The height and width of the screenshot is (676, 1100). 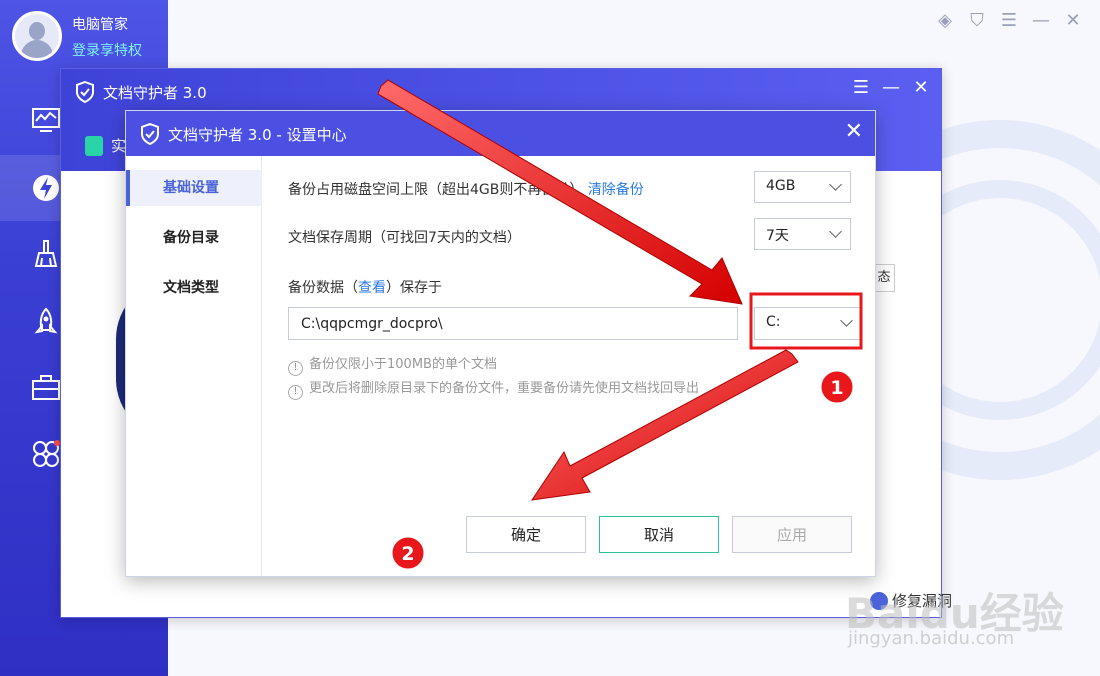 I want to click on app-store-icon, so click(x=46, y=454).